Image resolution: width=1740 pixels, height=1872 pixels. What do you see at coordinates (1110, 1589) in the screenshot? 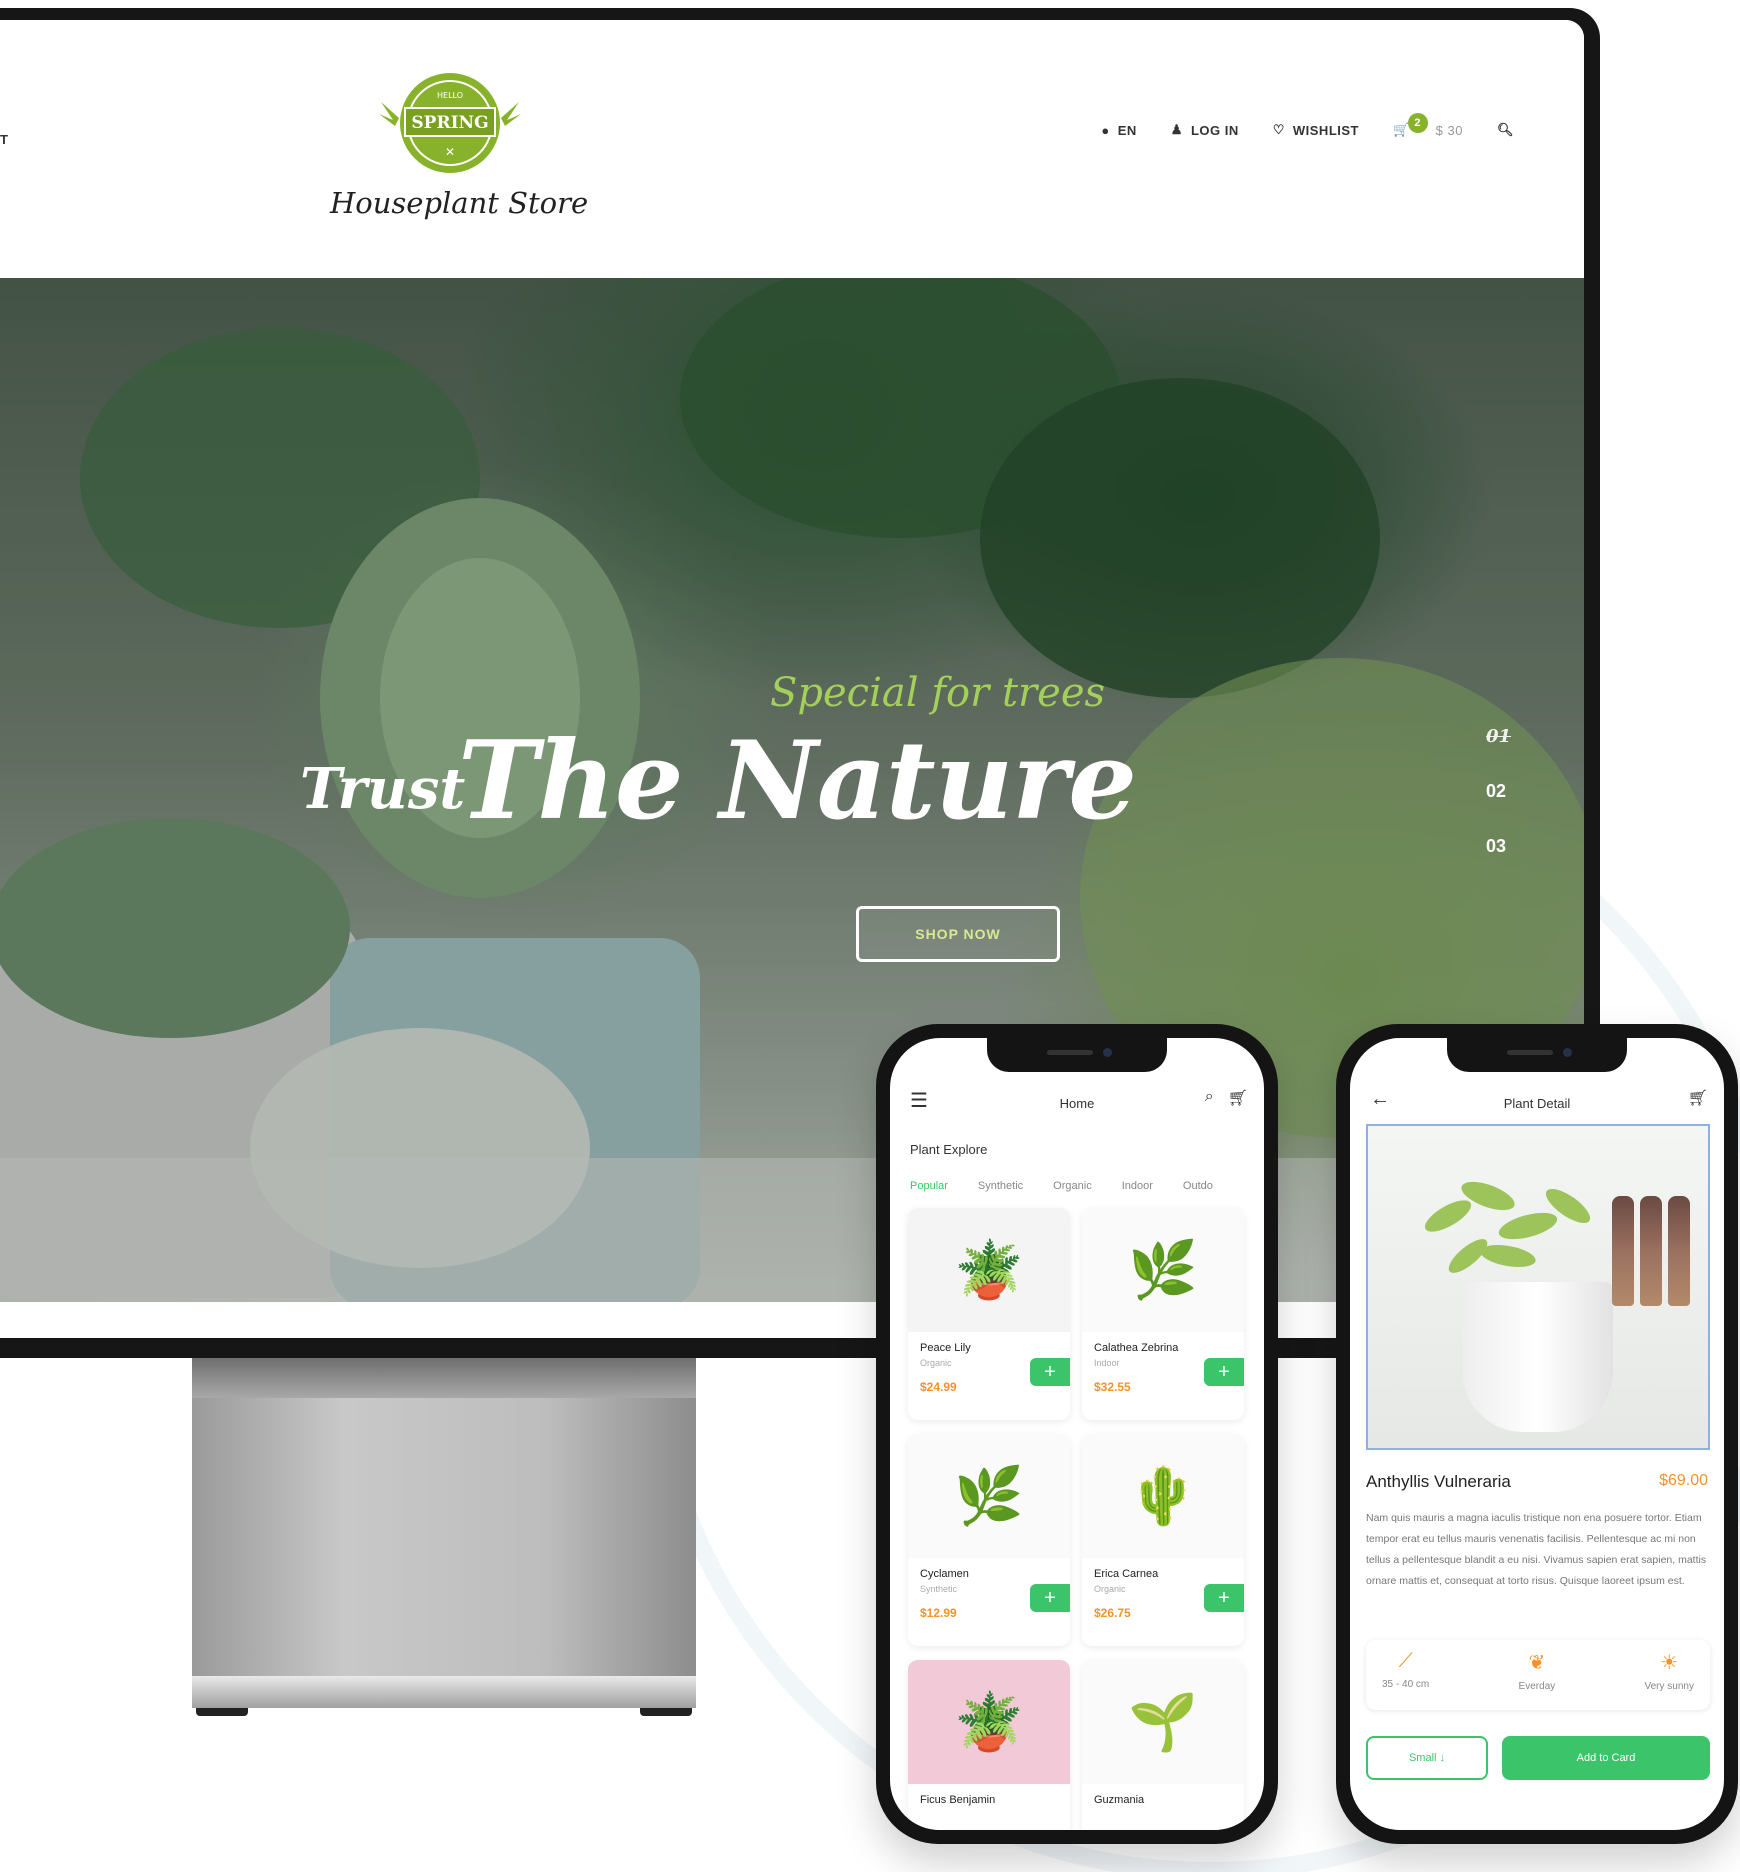
I see `product-category: Organic` at bounding box center [1110, 1589].